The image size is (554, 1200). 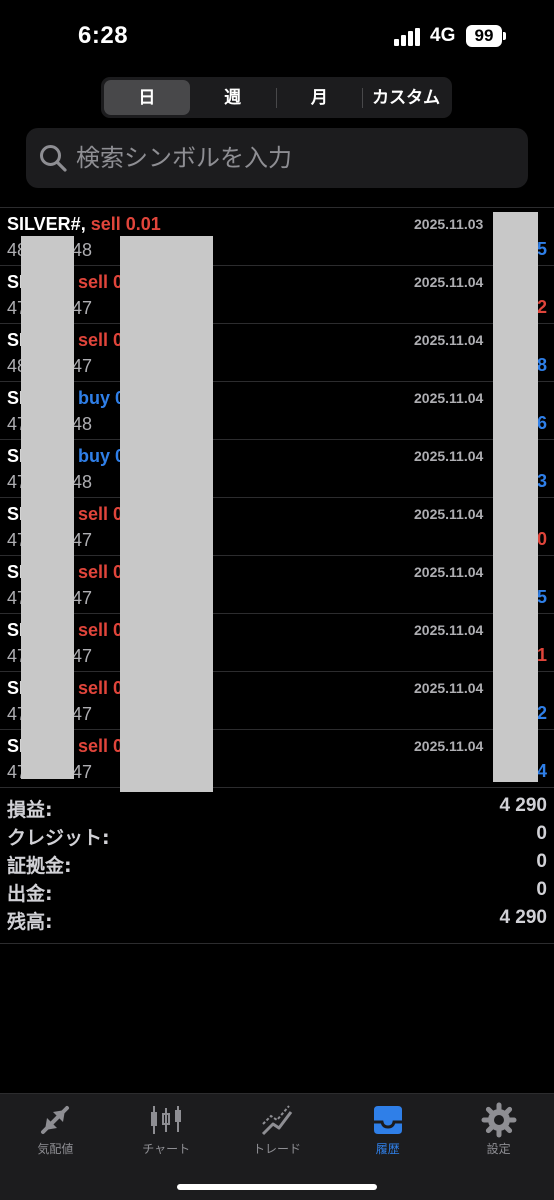 What do you see at coordinates (277, 36) in the screenshot?
I see `status-bar: 6:28 4G 99` at bounding box center [277, 36].